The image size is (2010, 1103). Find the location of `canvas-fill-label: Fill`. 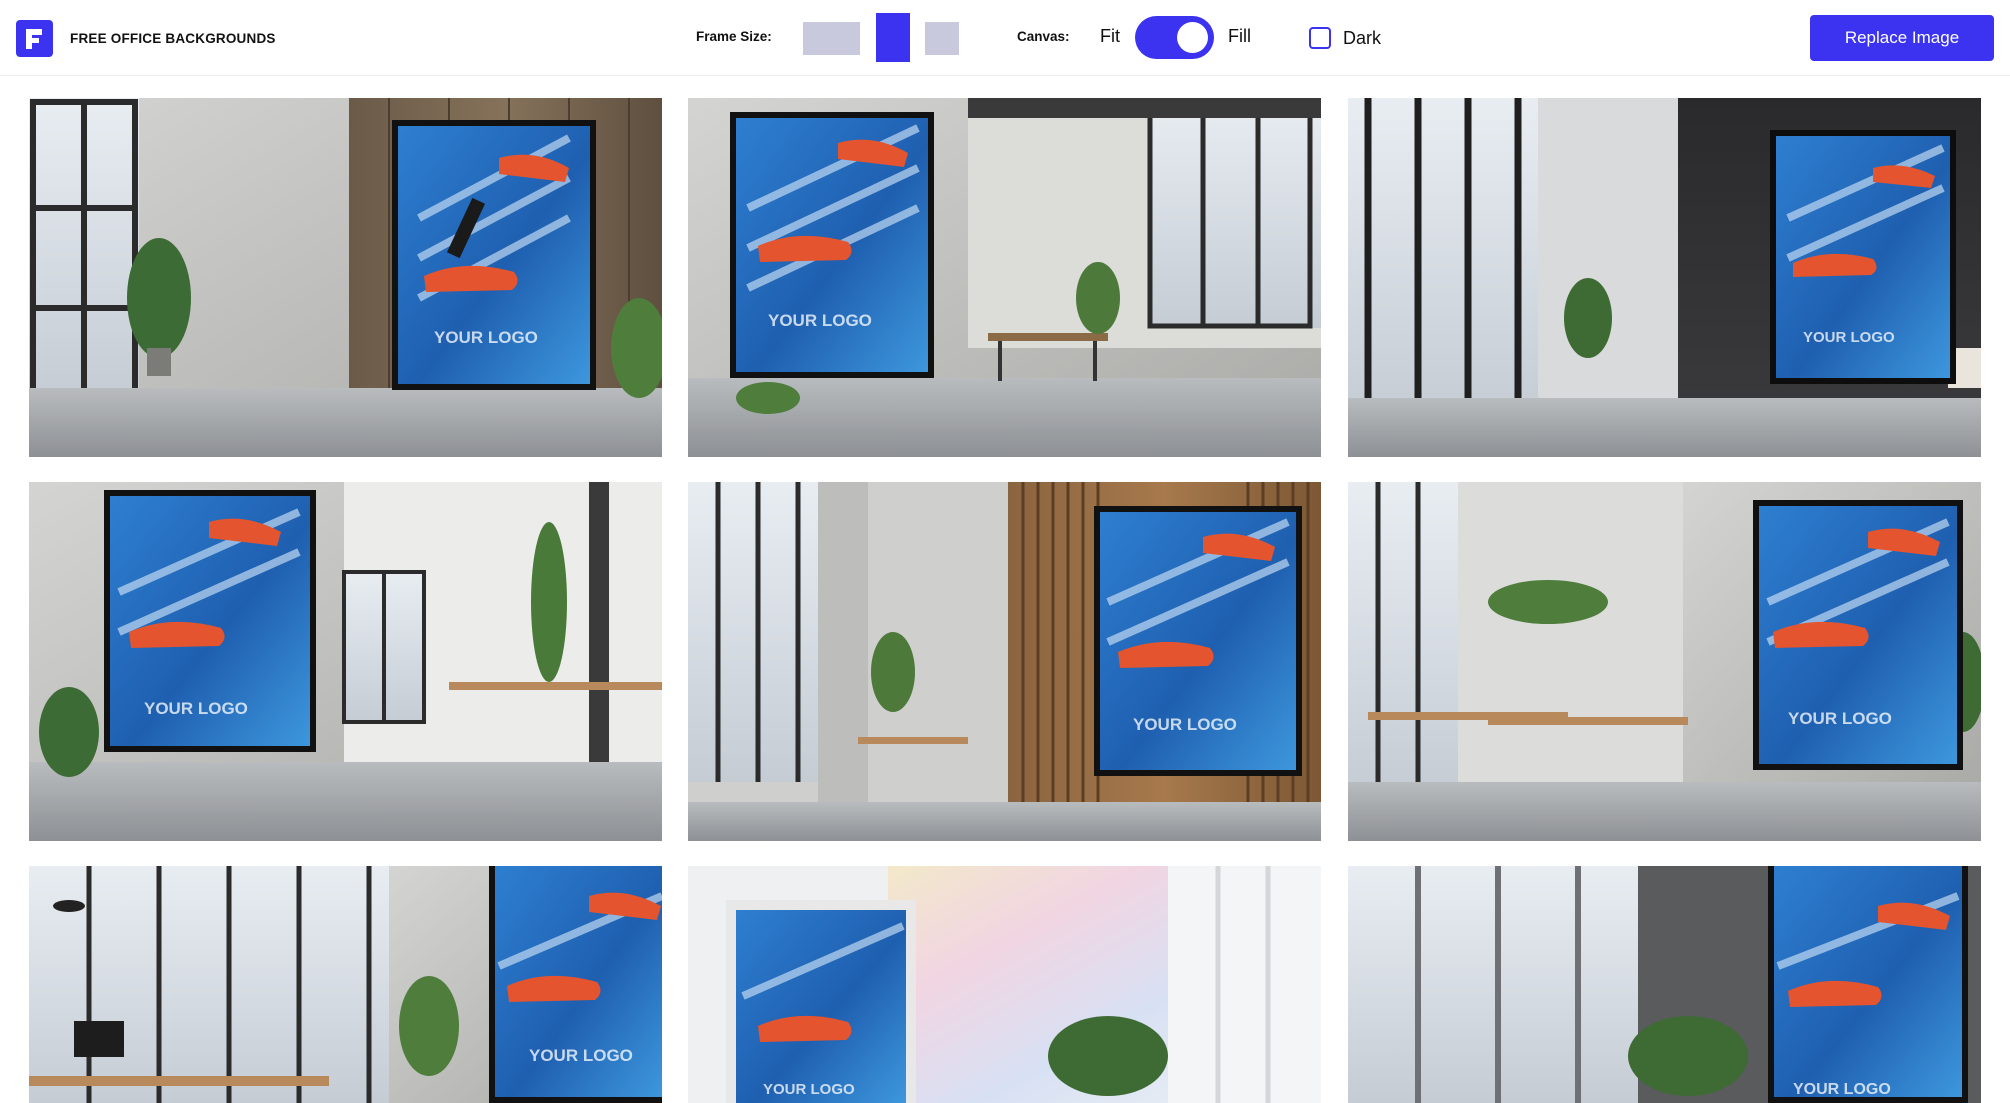

canvas-fill-label: Fill is located at coordinates (1239, 36).